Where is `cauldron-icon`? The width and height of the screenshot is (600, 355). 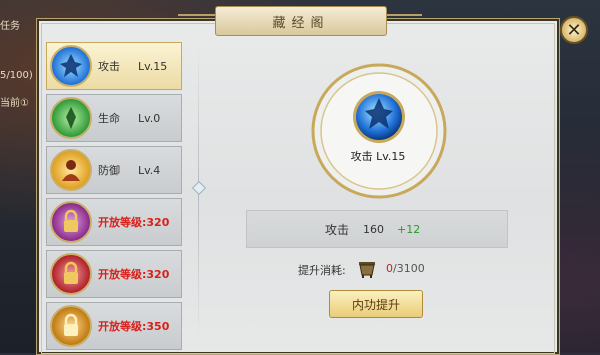
cauldron-icon is located at coordinates (367, 270).